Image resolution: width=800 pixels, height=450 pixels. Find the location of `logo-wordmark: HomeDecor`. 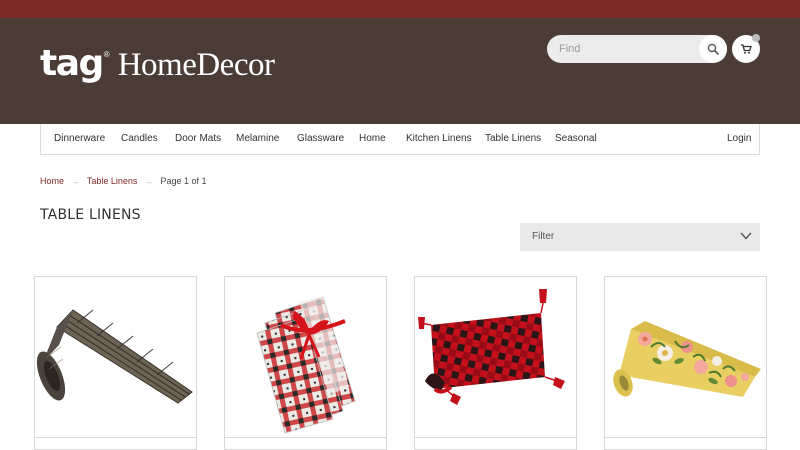

logo-wordmark: HomeDecor is located at coordinates (196, 65).